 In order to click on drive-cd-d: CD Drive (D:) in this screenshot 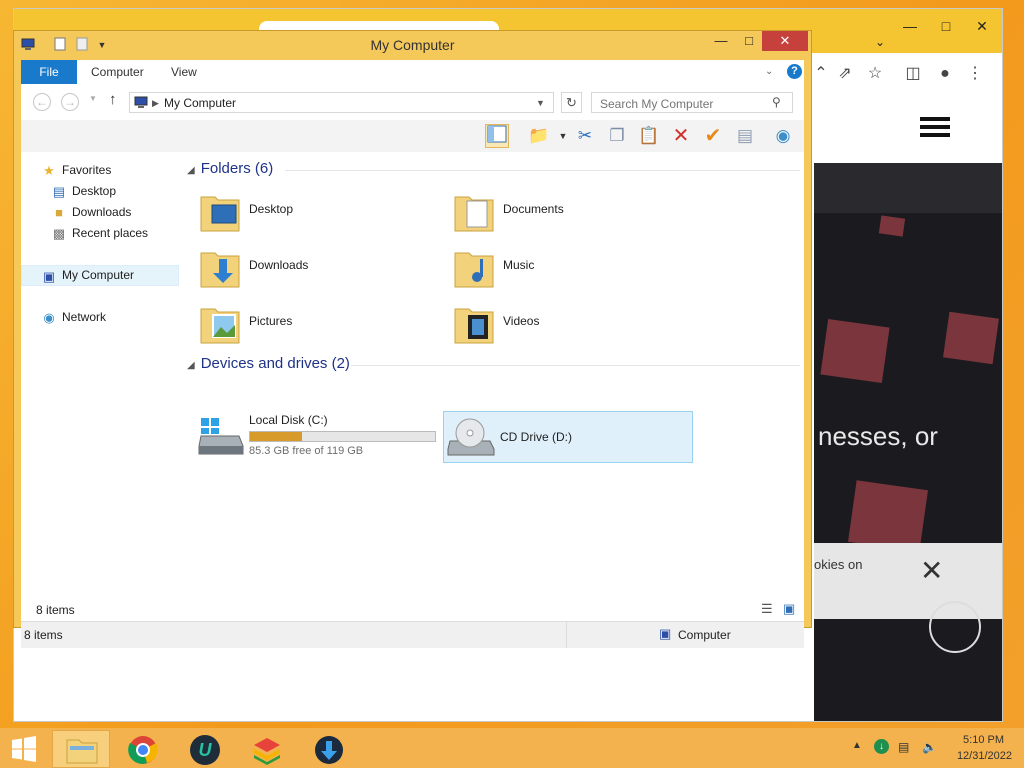, I will do `click(568, 437)`.